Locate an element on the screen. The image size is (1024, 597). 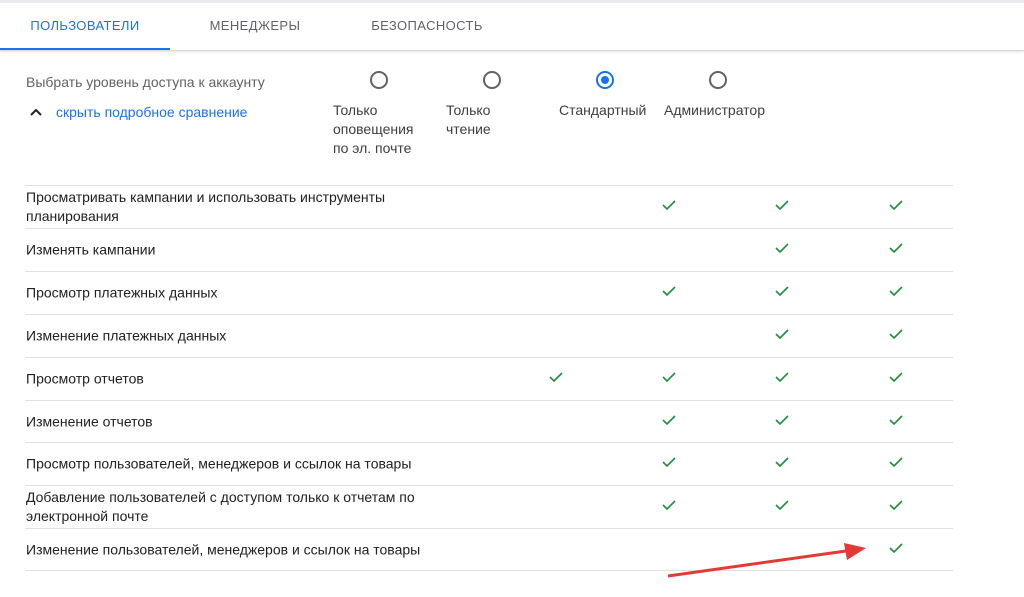
access-option-label: Стандартный is located at coordinates (603, 110).